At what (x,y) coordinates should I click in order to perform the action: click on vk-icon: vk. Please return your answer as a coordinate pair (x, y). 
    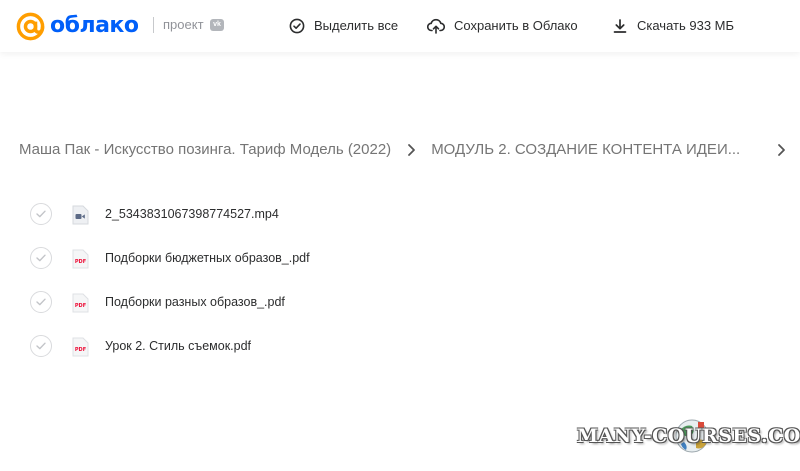
    Looking at the image, I should click on (217, 25).